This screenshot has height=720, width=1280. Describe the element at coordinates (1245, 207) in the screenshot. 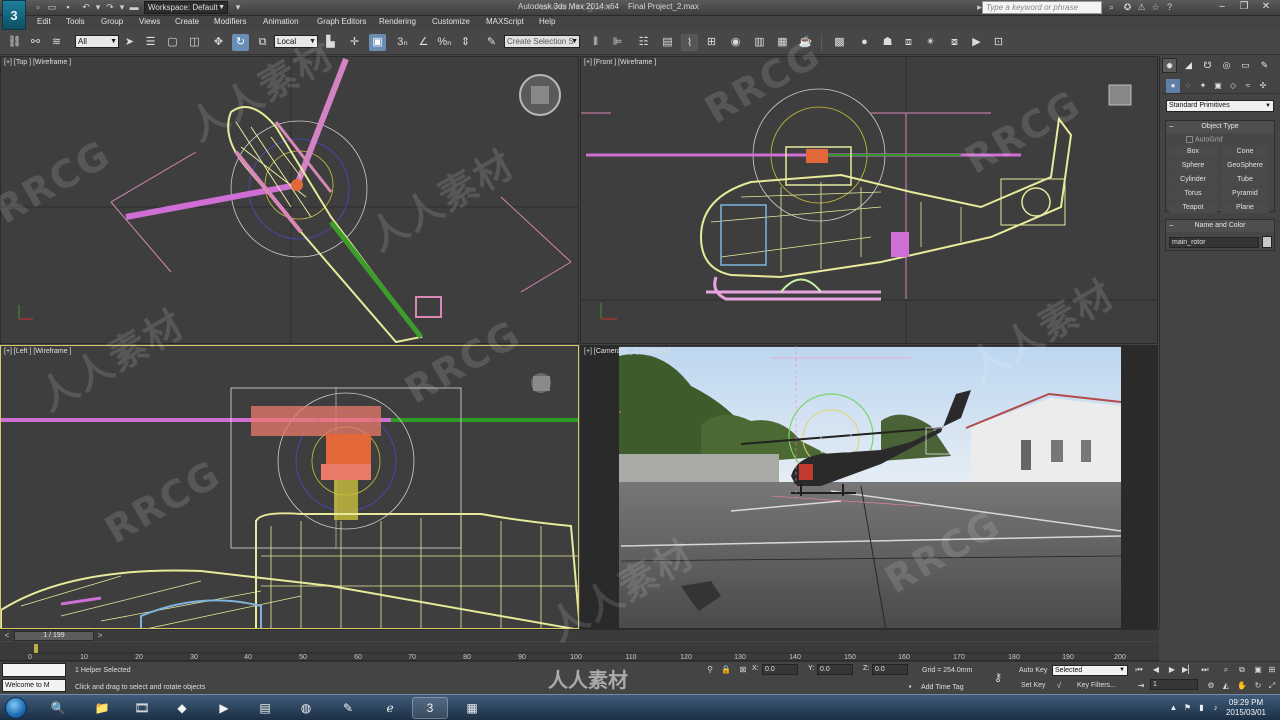

I see `plane-button: Plane` at that location.